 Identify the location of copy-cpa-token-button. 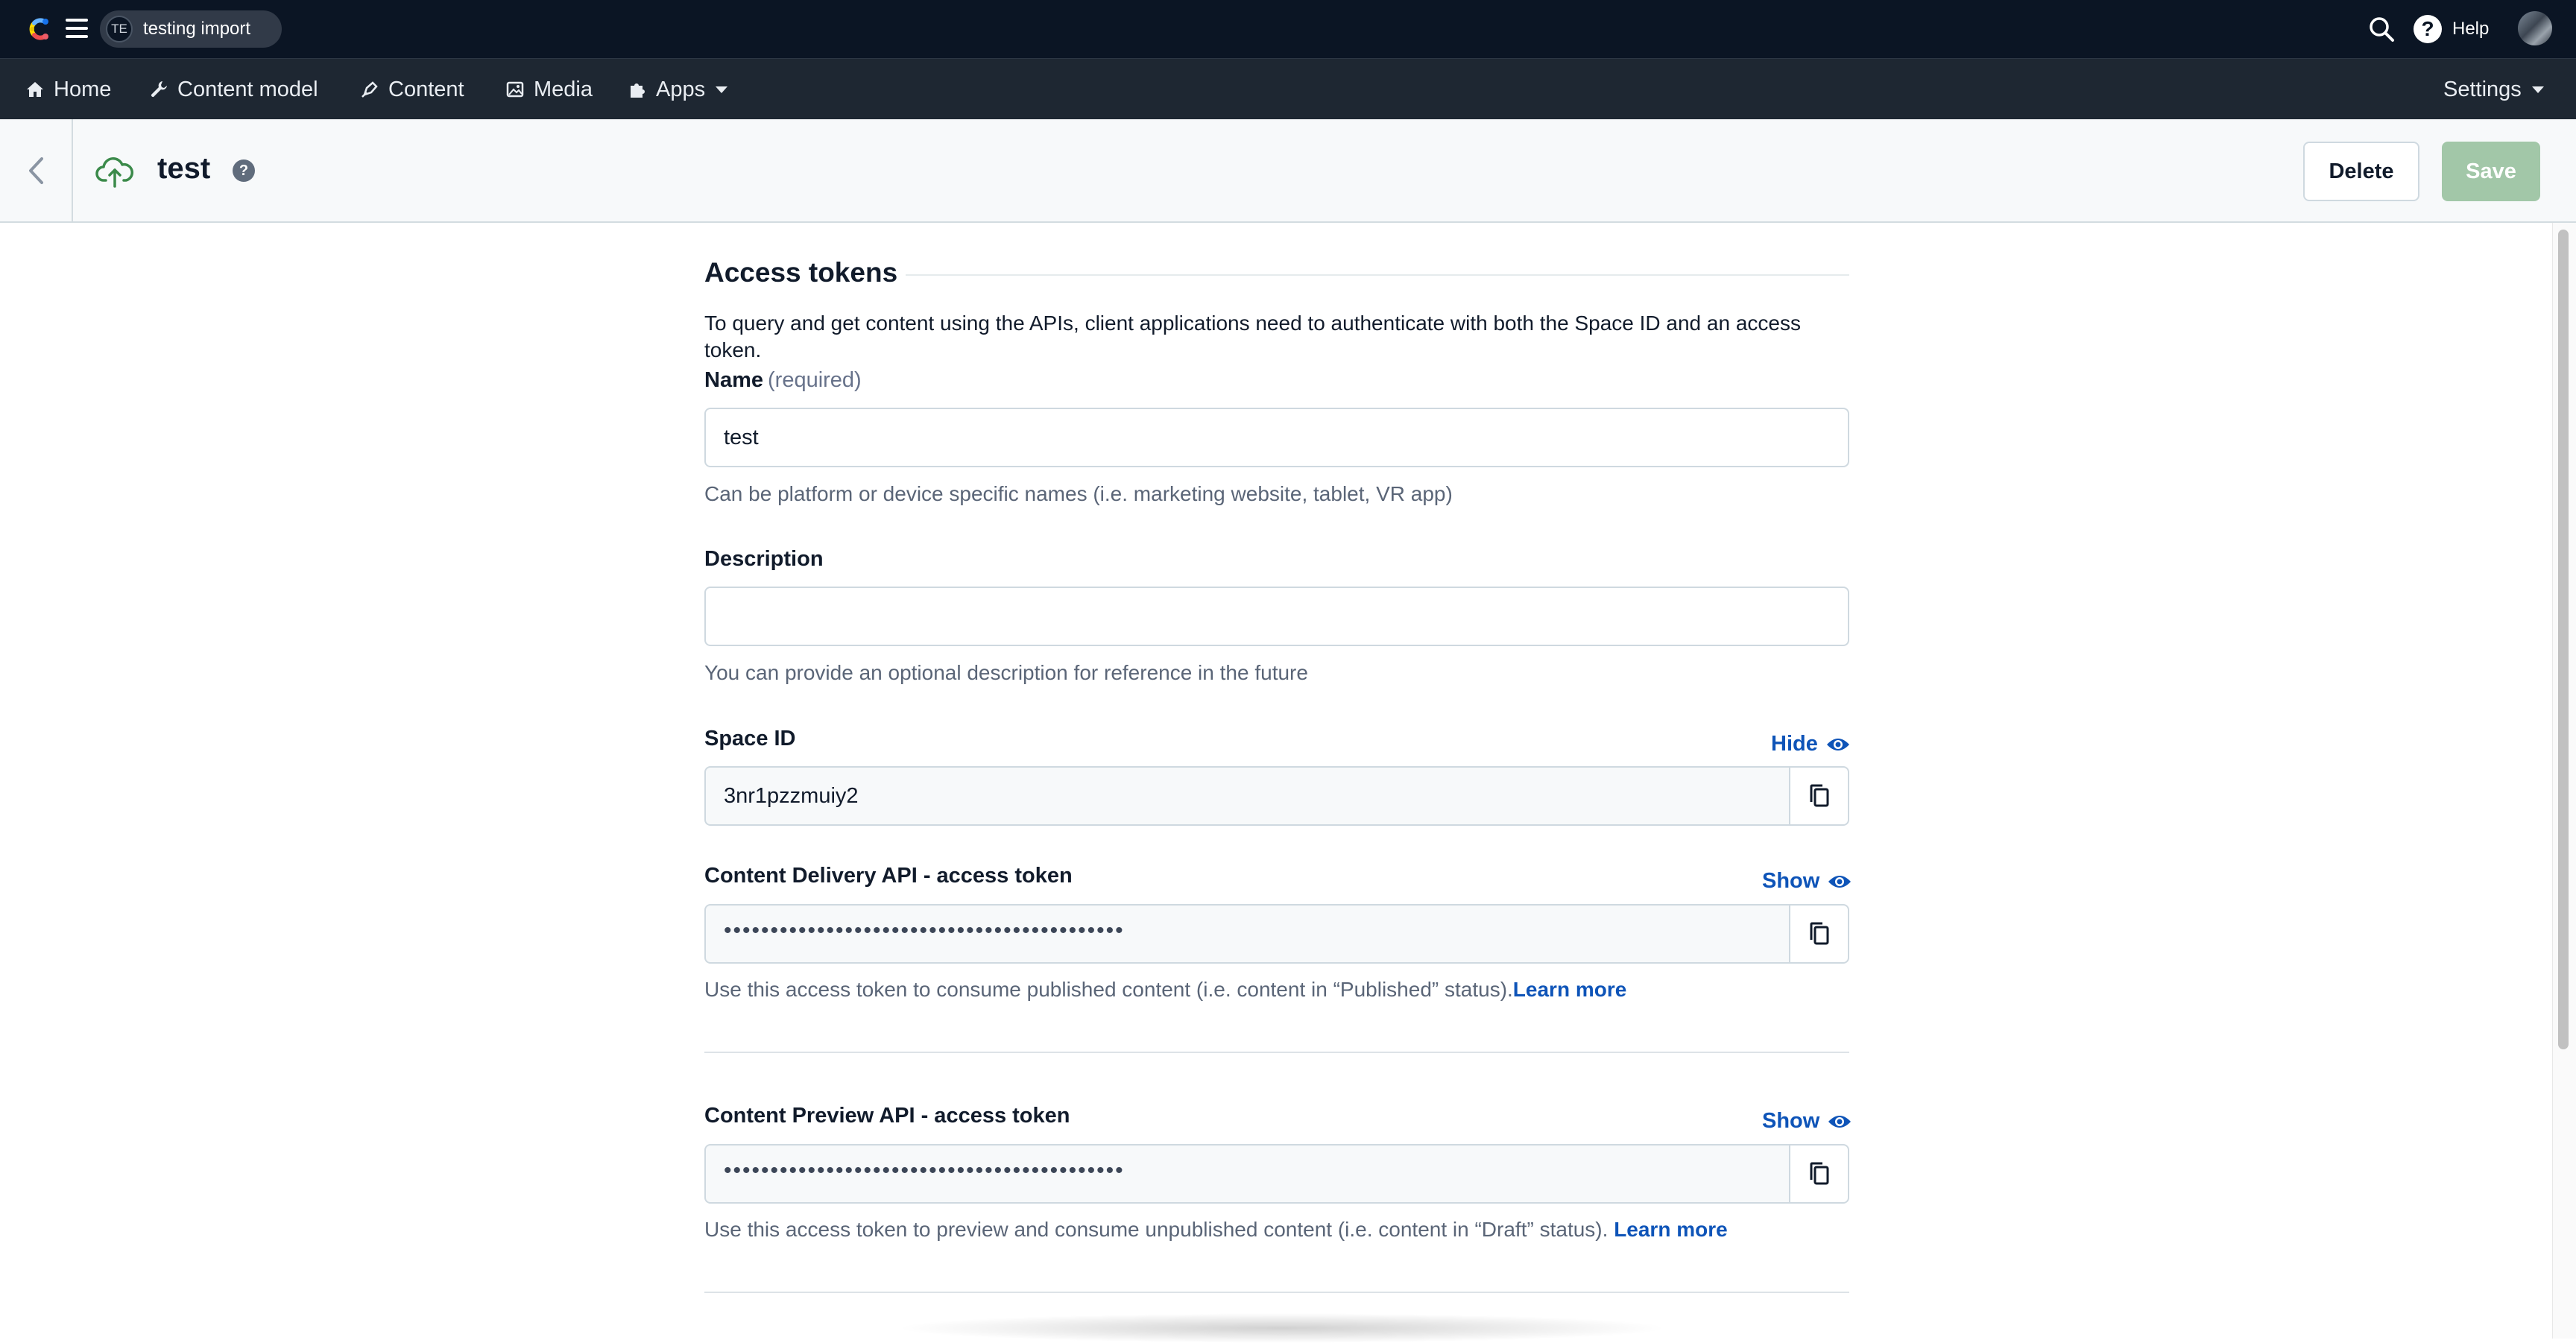
(1819, 1174).